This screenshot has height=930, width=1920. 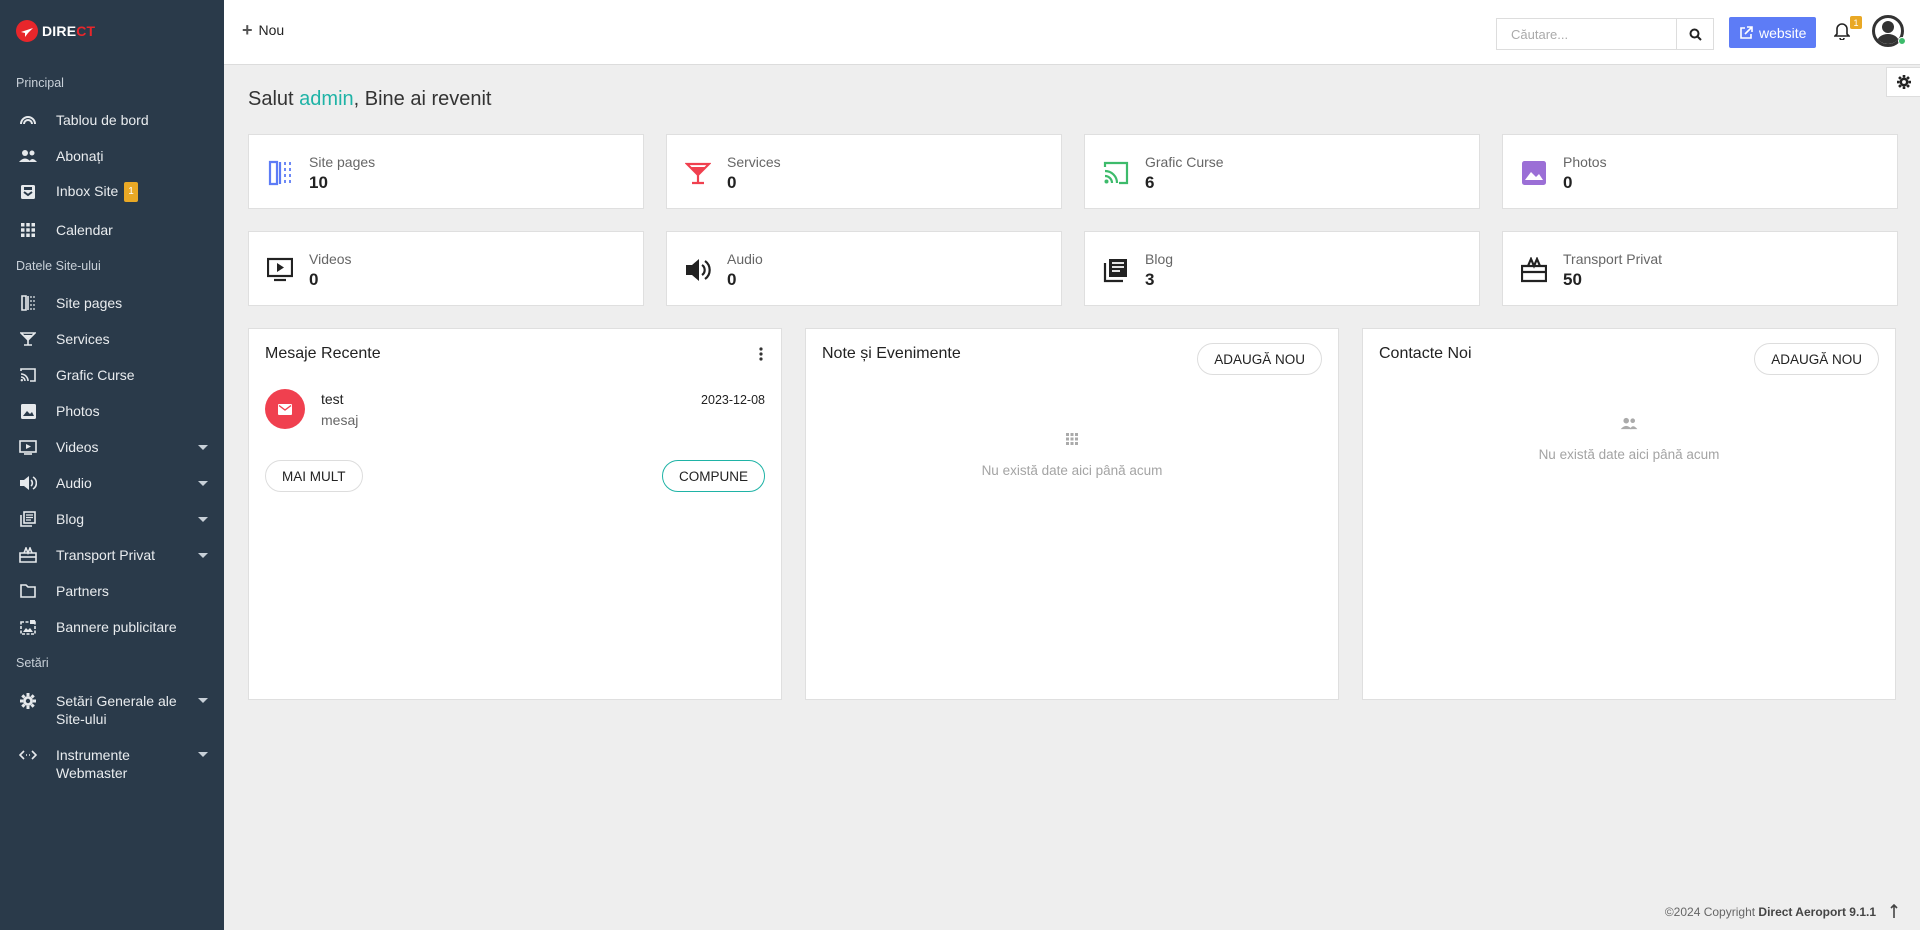 I want to click on online-status-dot, so click(x=1902, y=41).